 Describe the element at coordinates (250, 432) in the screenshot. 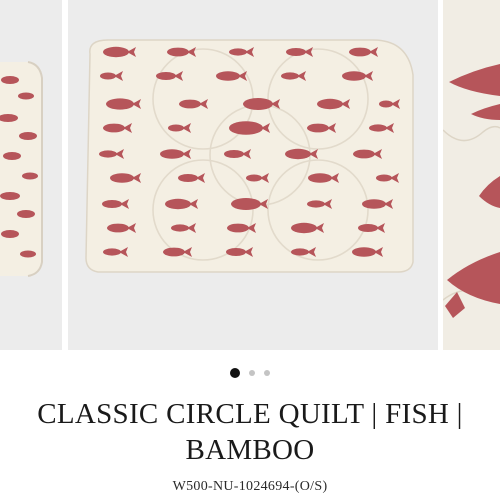

I see `product-title: CLASSIC CIRCLE QUILT | FISH | BAMBOO` at that location.